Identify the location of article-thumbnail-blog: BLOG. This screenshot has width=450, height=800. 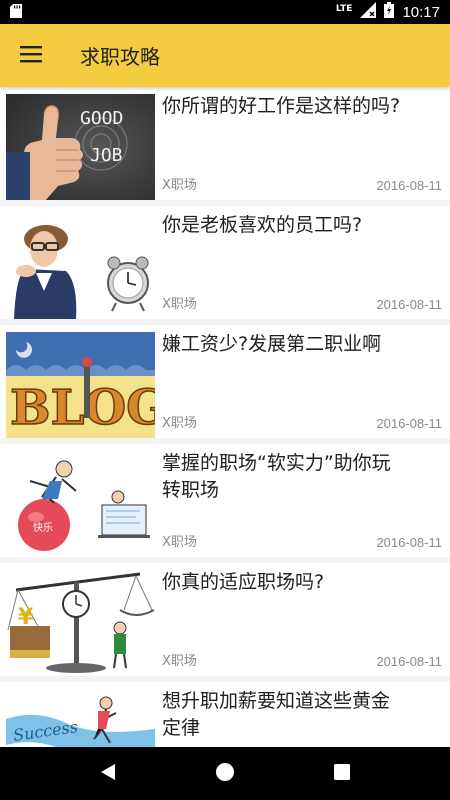
(80, 385).